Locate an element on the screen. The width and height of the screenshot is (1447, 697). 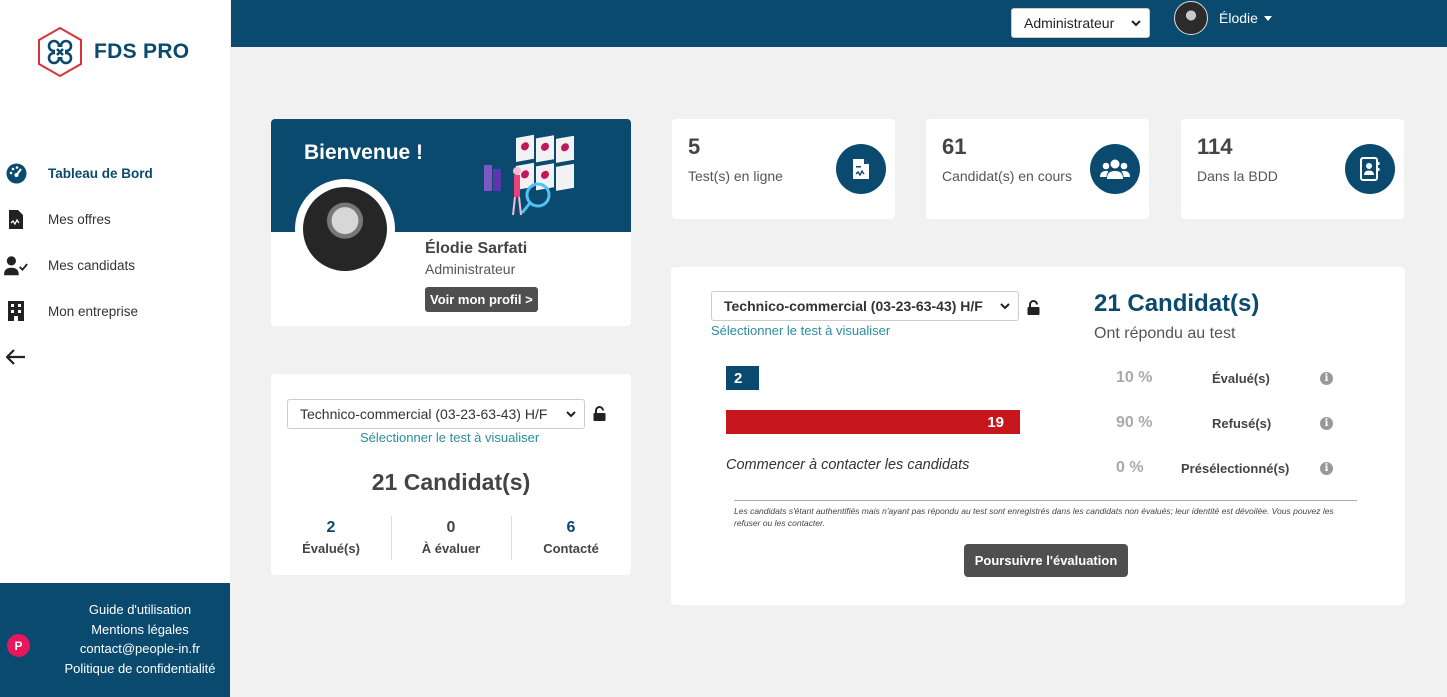
test-file-icon is located at coordinates (861, 169).